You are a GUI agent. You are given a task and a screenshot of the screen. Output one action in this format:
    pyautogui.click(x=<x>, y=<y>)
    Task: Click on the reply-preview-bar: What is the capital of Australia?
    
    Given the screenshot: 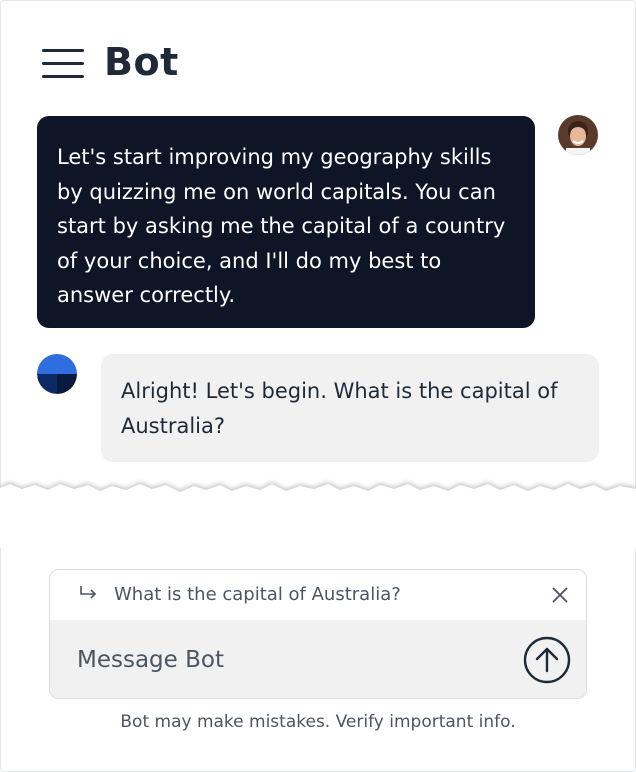 What is the action you would take?
    pyautogui.click(x=318, y=595)
    